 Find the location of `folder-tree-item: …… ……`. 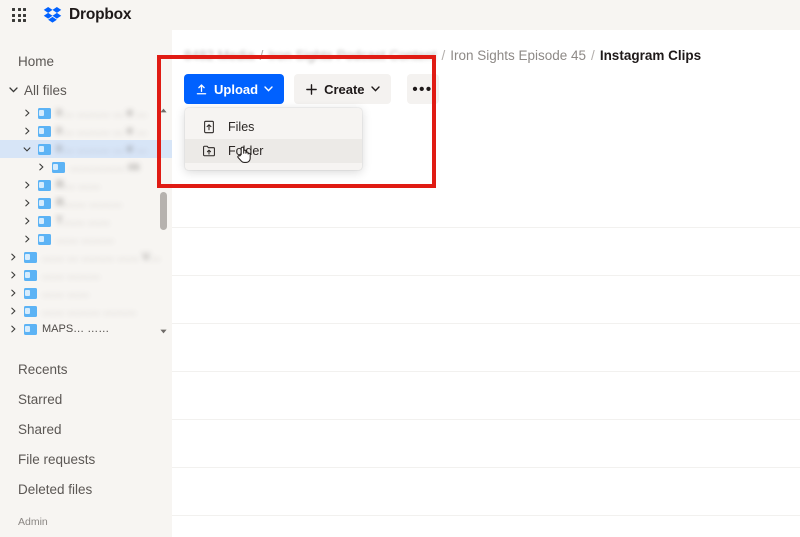

folder-tree-item: …… …… is located at coordinates (86, 293).